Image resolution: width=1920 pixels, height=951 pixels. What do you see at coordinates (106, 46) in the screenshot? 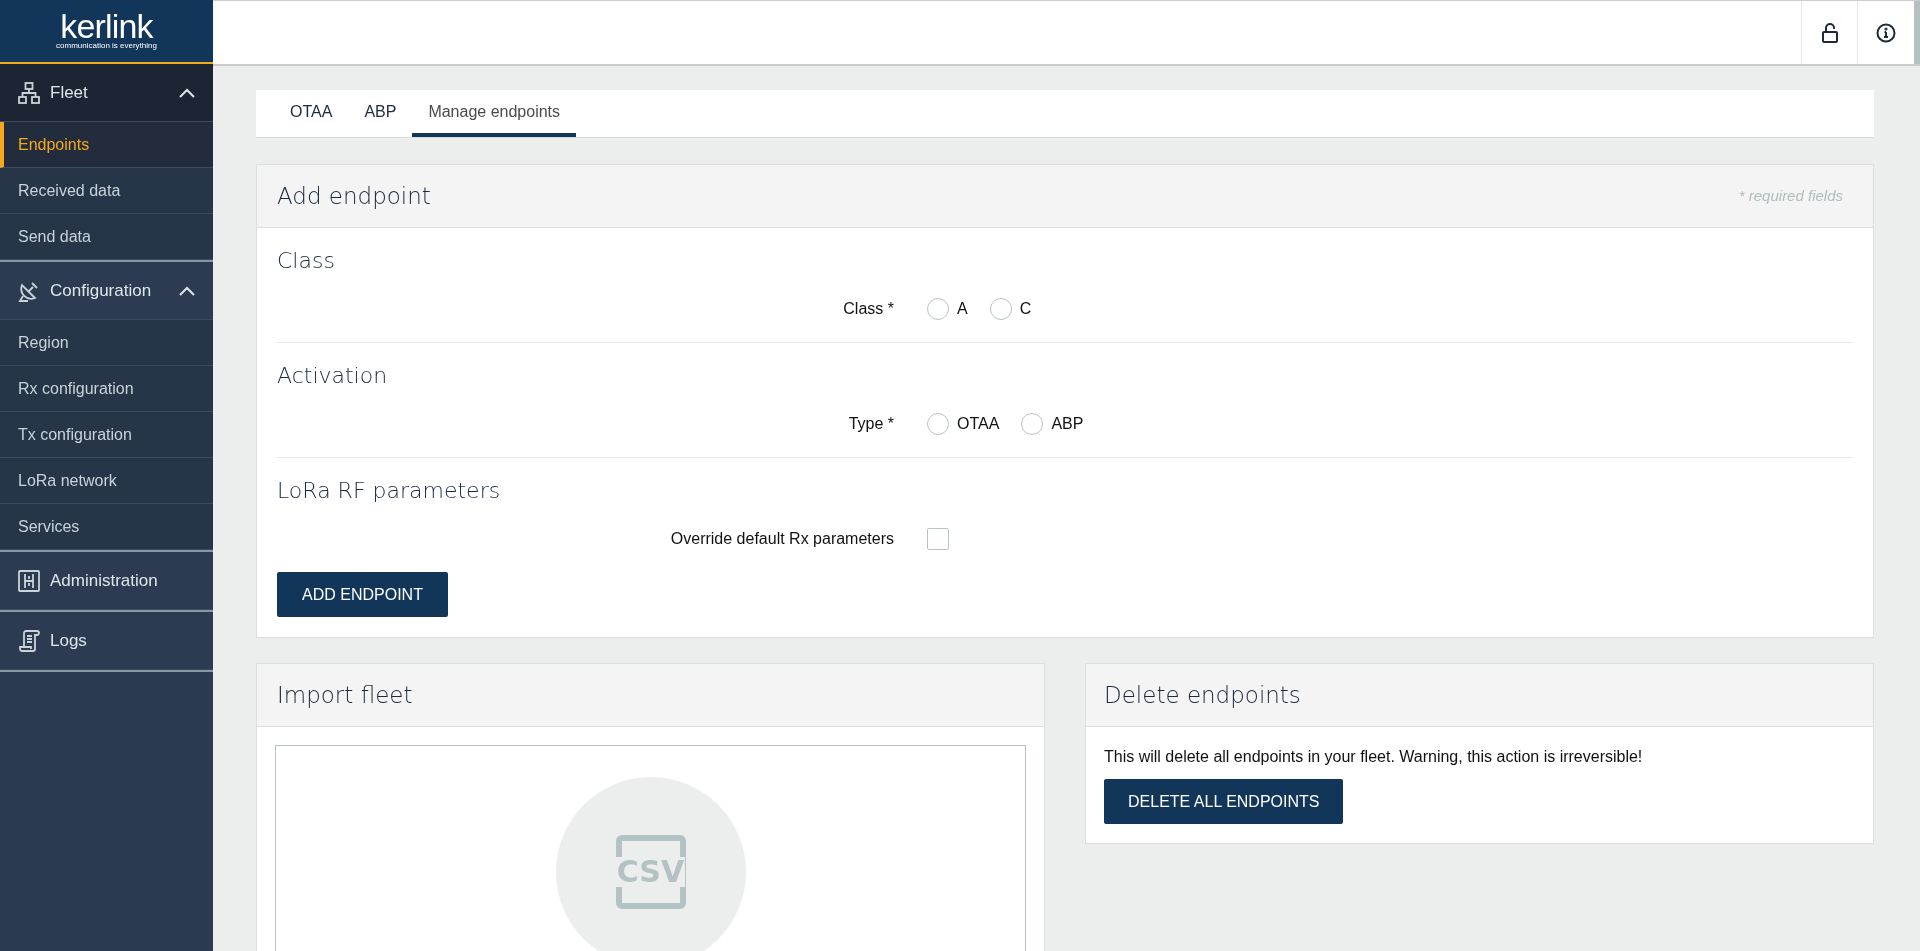
I see `logo-tagline: communication is everything` at bounding box center [106, 46].